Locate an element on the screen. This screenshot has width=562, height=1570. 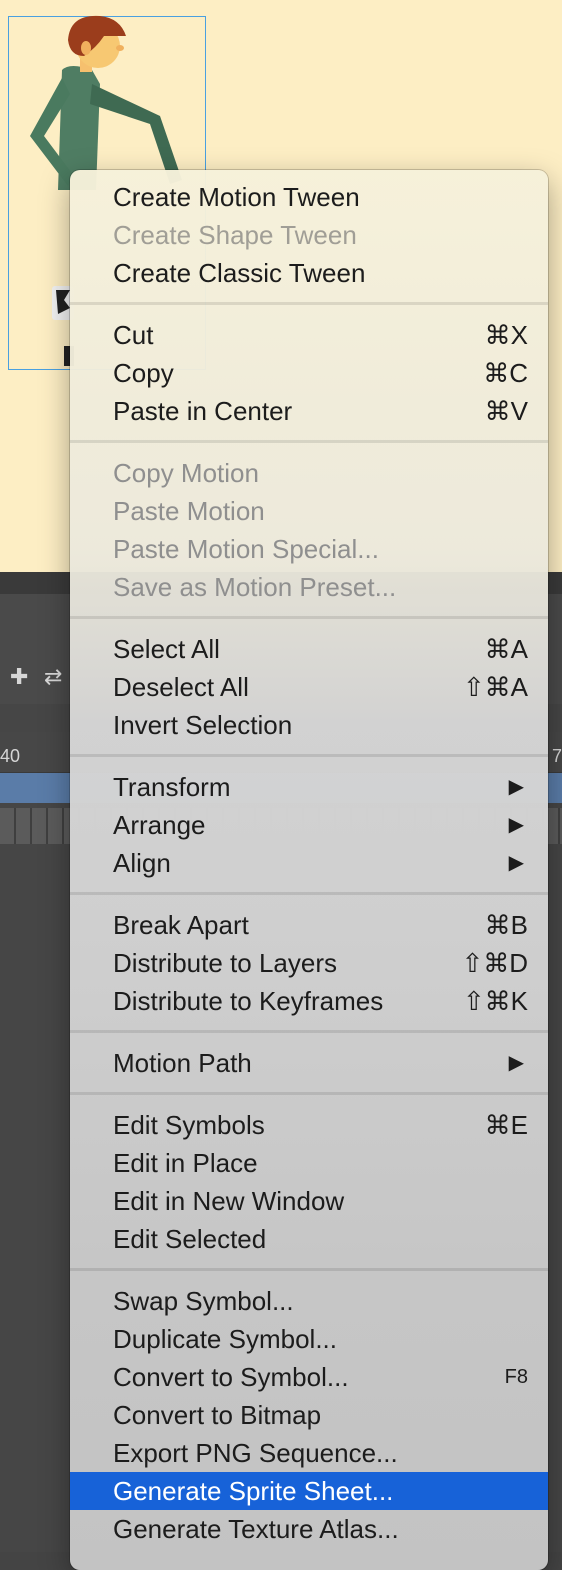
menu-item-paste-motion: Paste Motion is located at coordinates (309, 511).